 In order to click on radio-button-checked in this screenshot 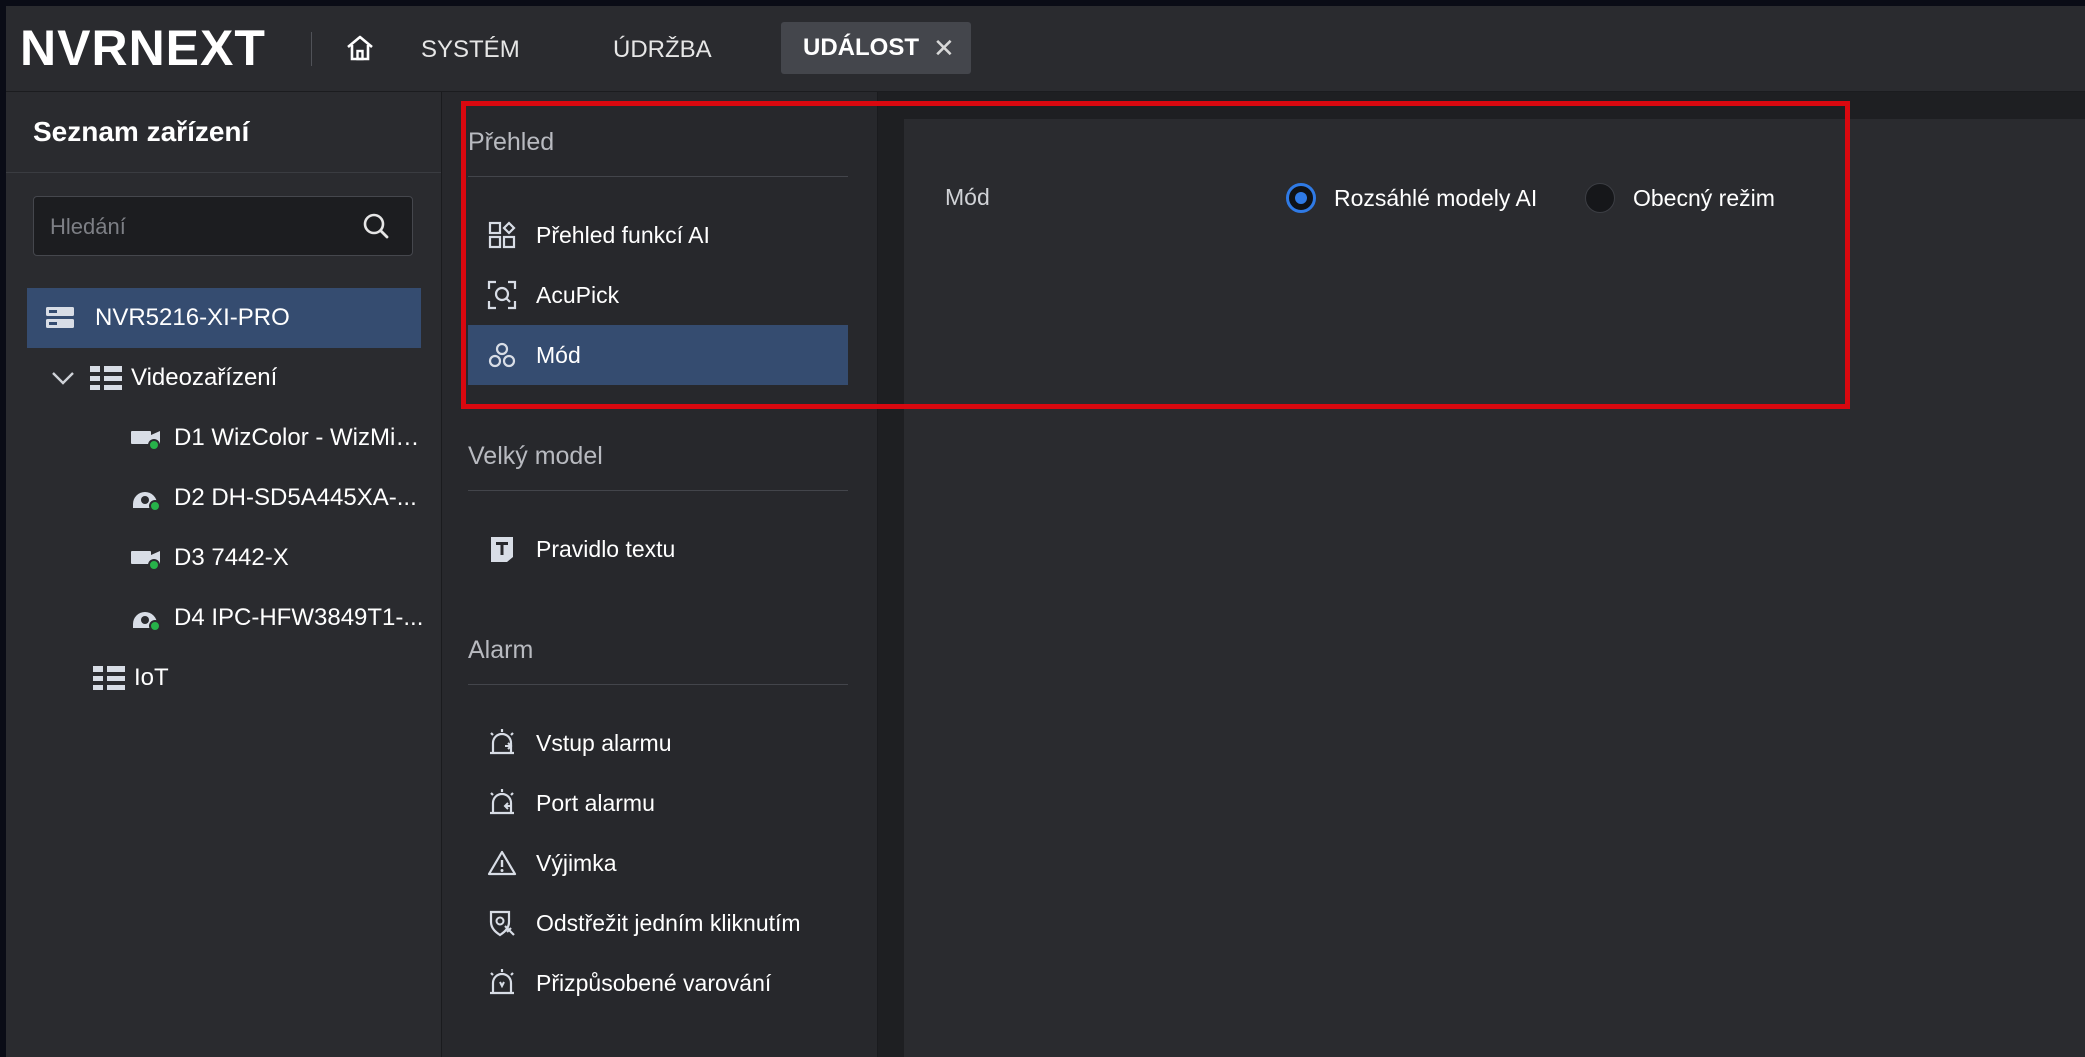, I will do `click(1301, 198)`.